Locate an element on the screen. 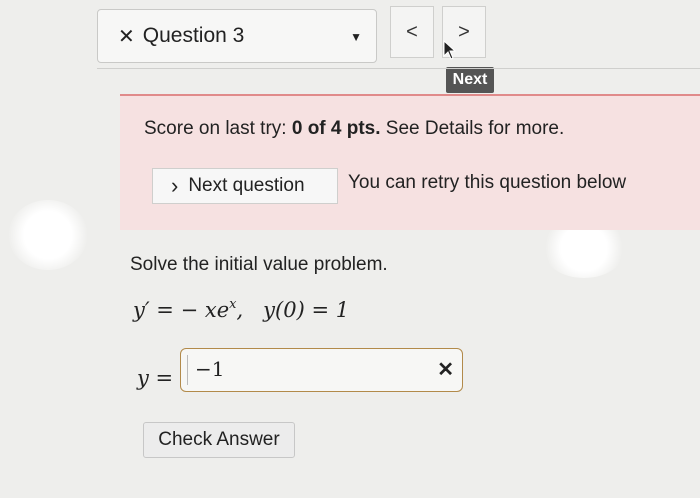 The width and height of the screenshot is (700, 498). question-label: Question 3 is located at coordinates (193, 35).